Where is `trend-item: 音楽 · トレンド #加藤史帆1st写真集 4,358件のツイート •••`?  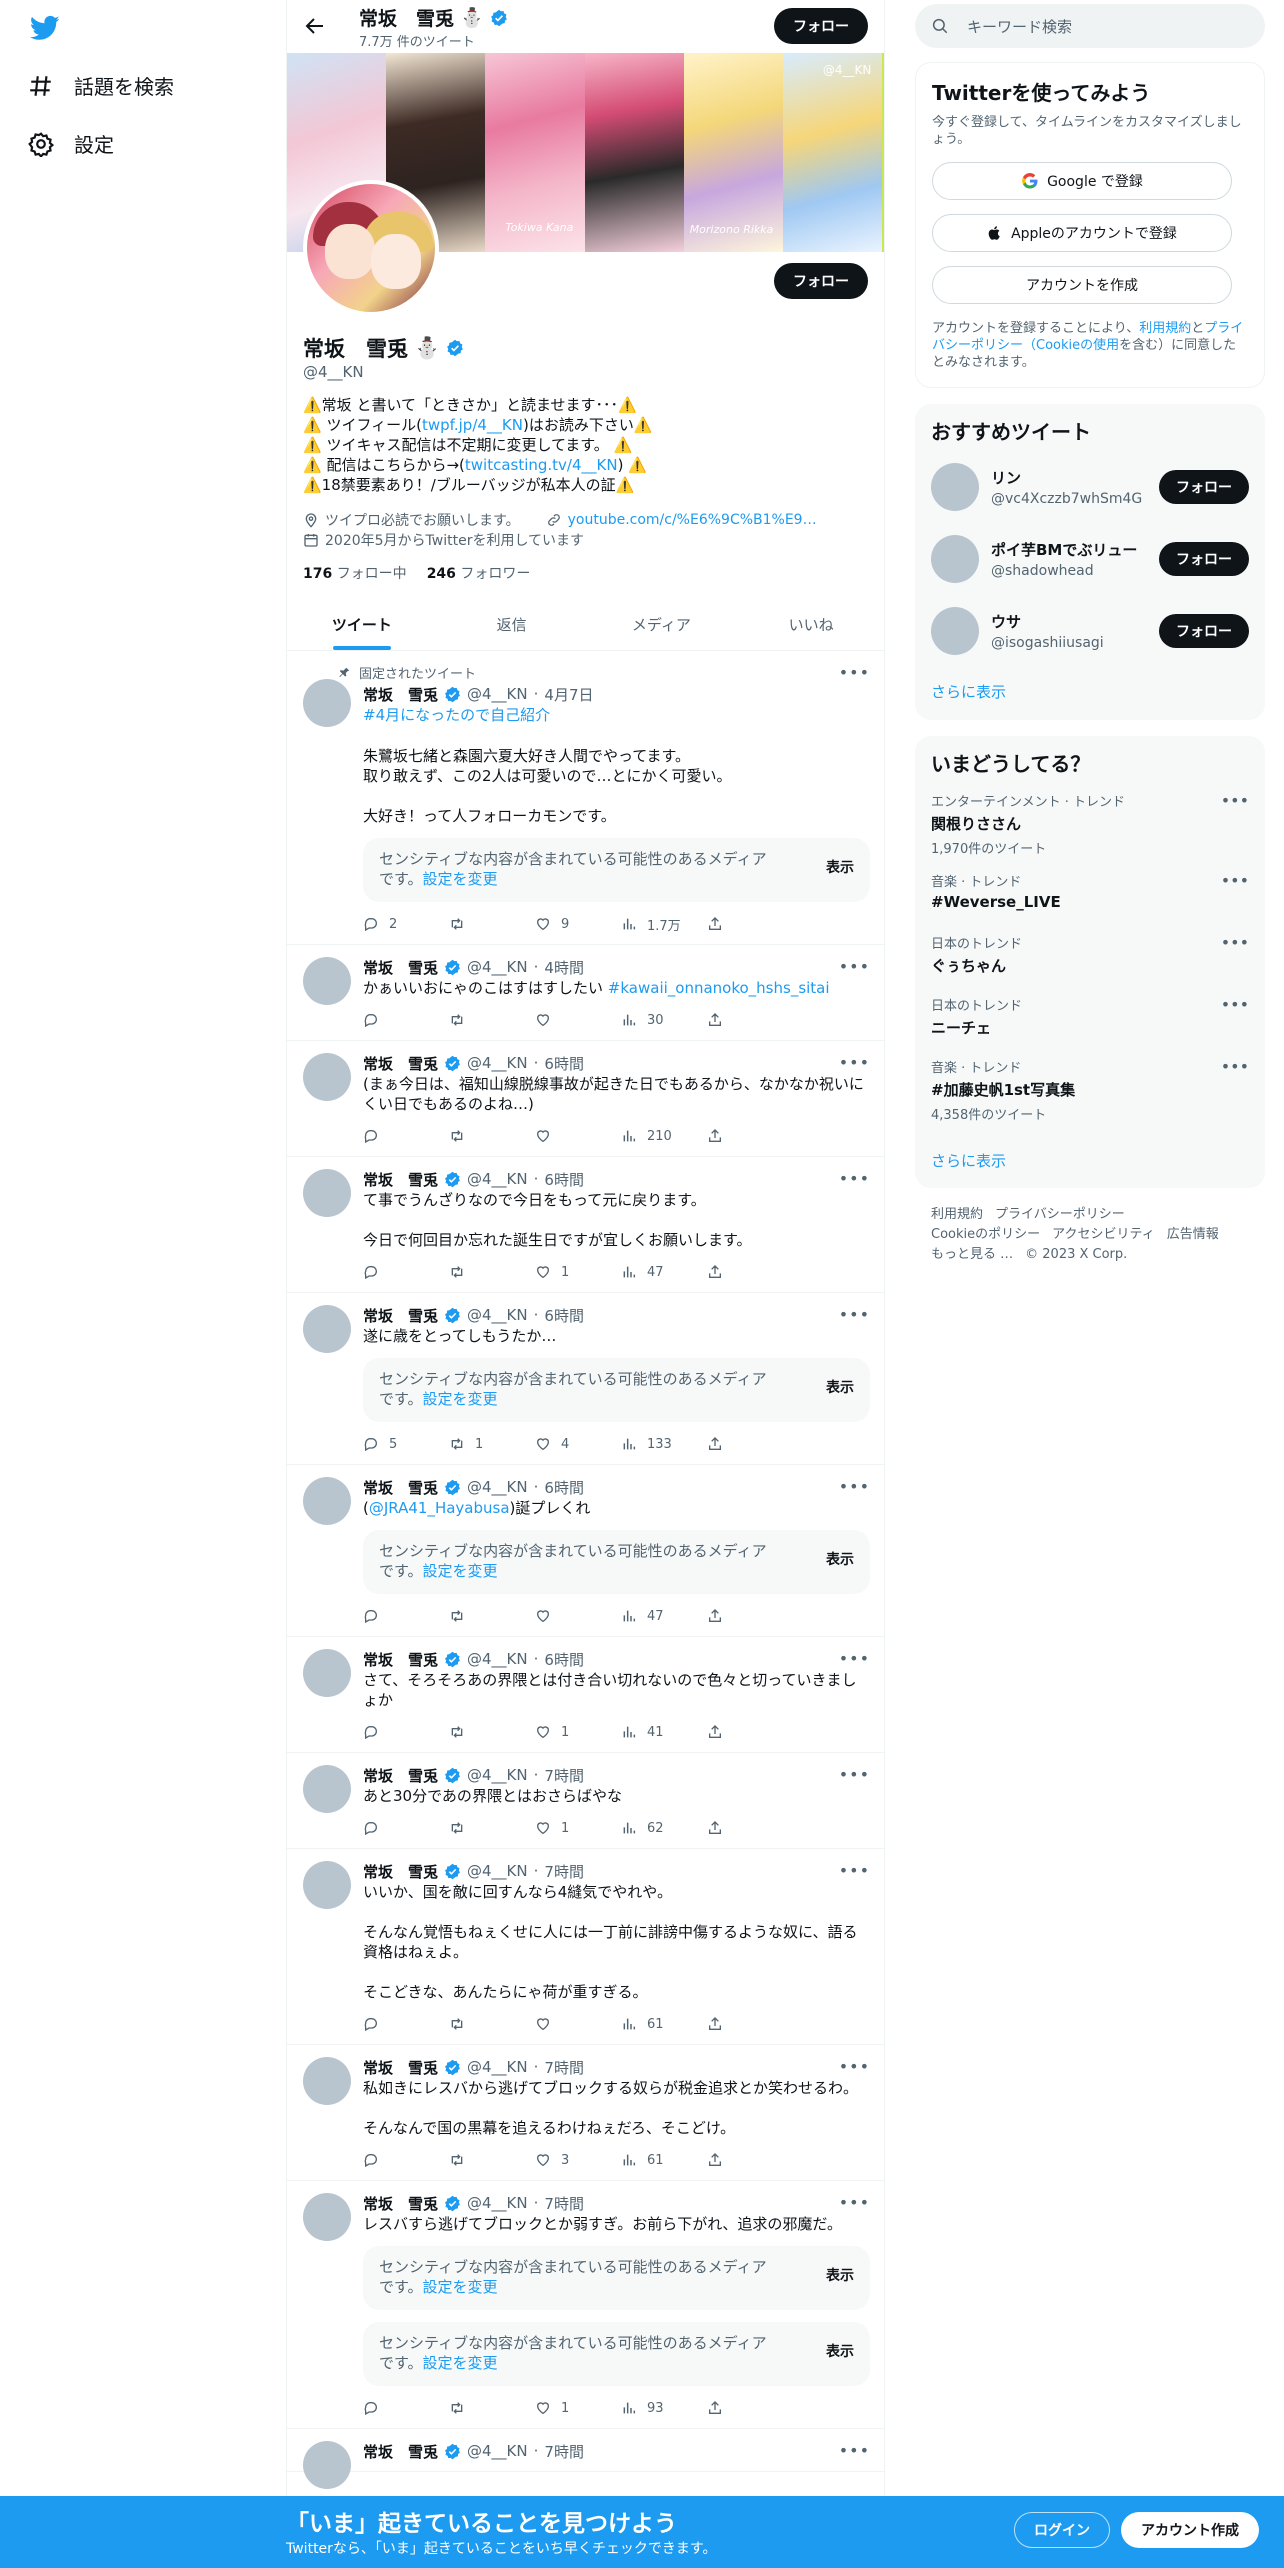 trend-item: 音楽 · トレンド #加藤史帆1st写真集 4,358件のツイート ••• is located at coordinates (1090, 1097).